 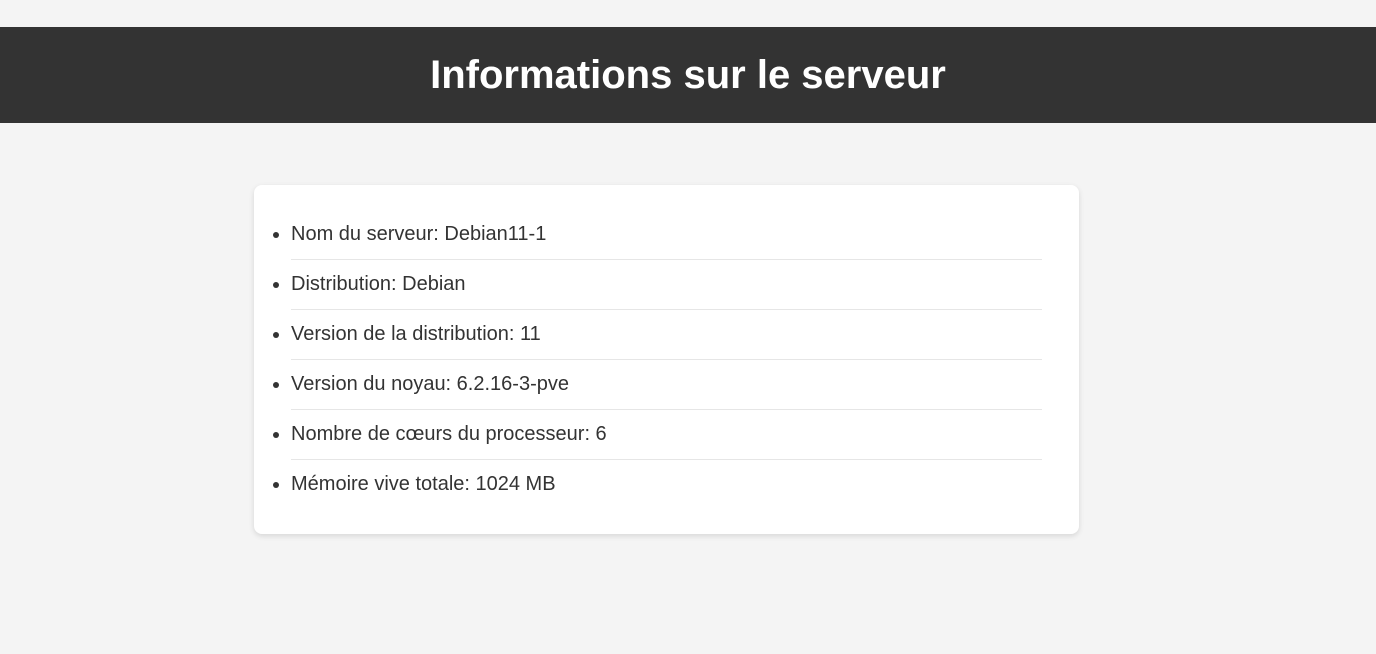 I want to click on page-title: Informations sur le serveur, so click(x=688, y=75).